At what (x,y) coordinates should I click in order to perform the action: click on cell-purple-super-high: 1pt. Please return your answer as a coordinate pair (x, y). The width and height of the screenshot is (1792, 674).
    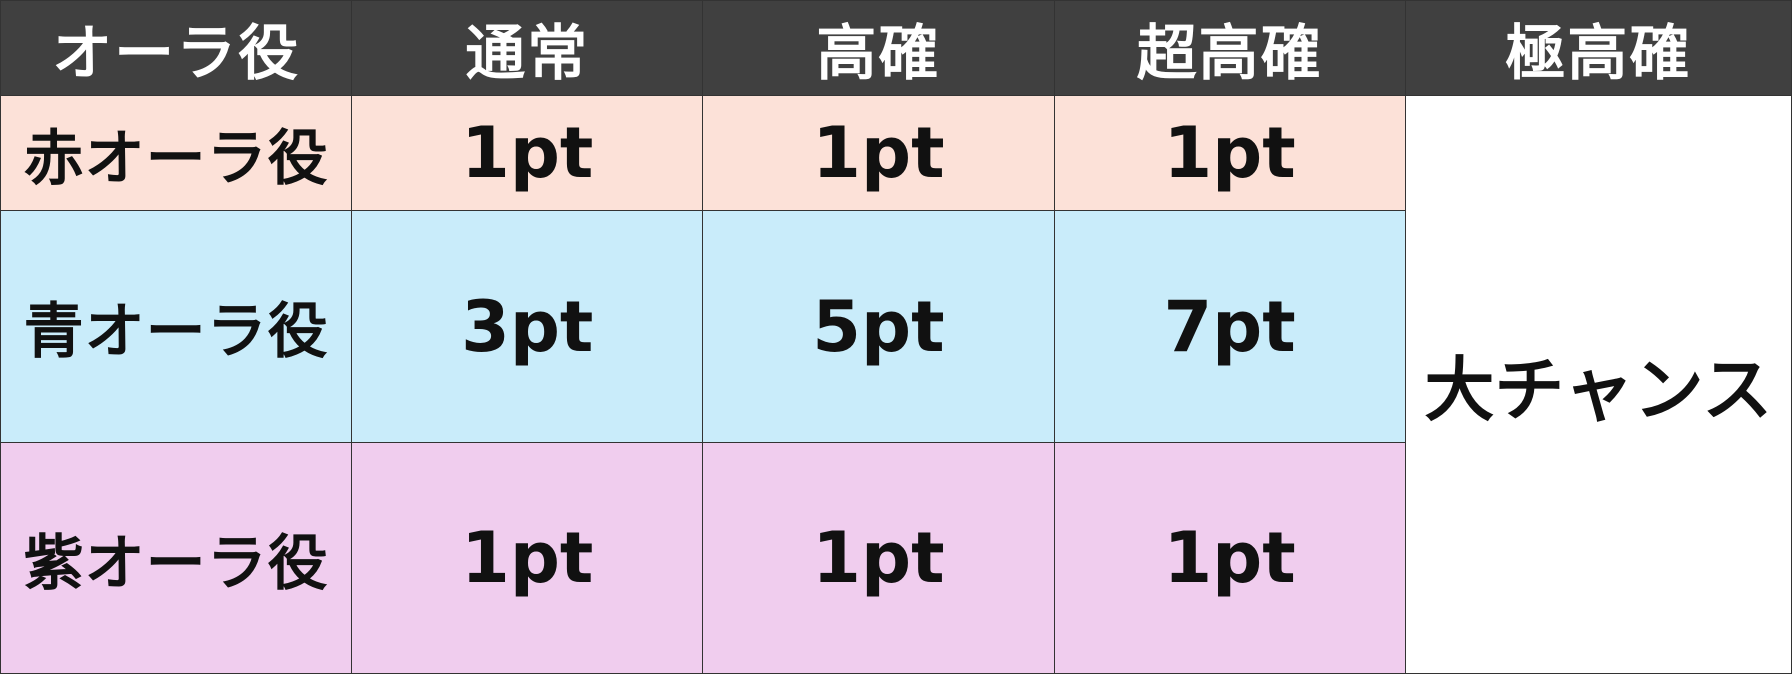
    Looking at the image, I should click on (1229, 558).